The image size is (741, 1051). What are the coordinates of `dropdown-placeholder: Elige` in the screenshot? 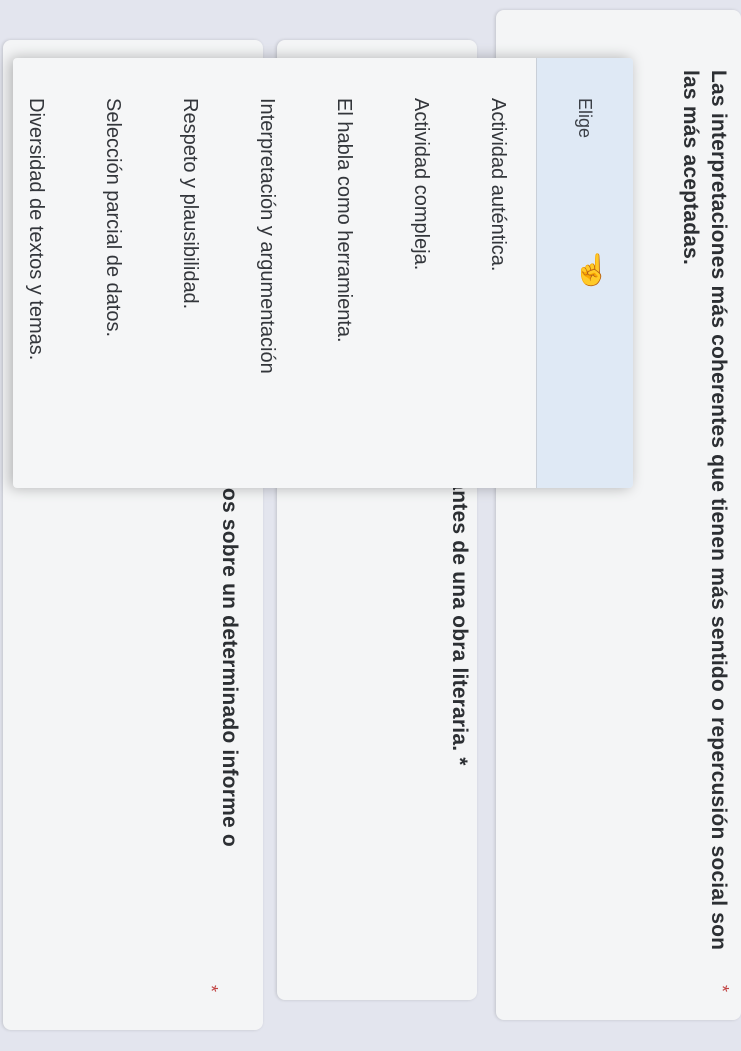 It's located at (585, 118).